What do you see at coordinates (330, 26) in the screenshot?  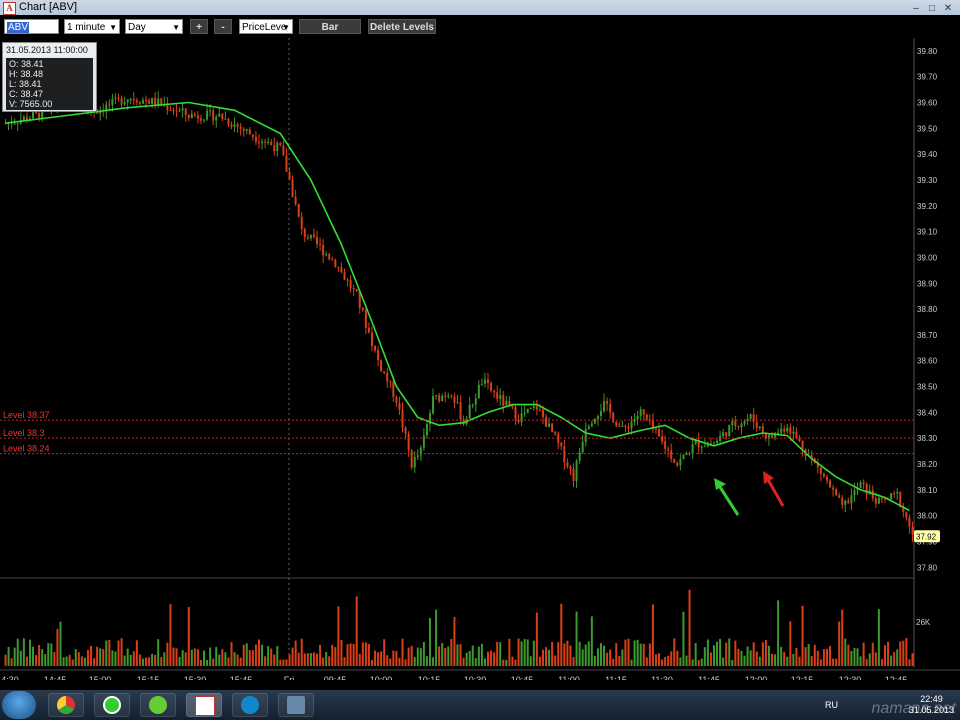 I see `bar-button: Bar` at bounding box center [330, 26].